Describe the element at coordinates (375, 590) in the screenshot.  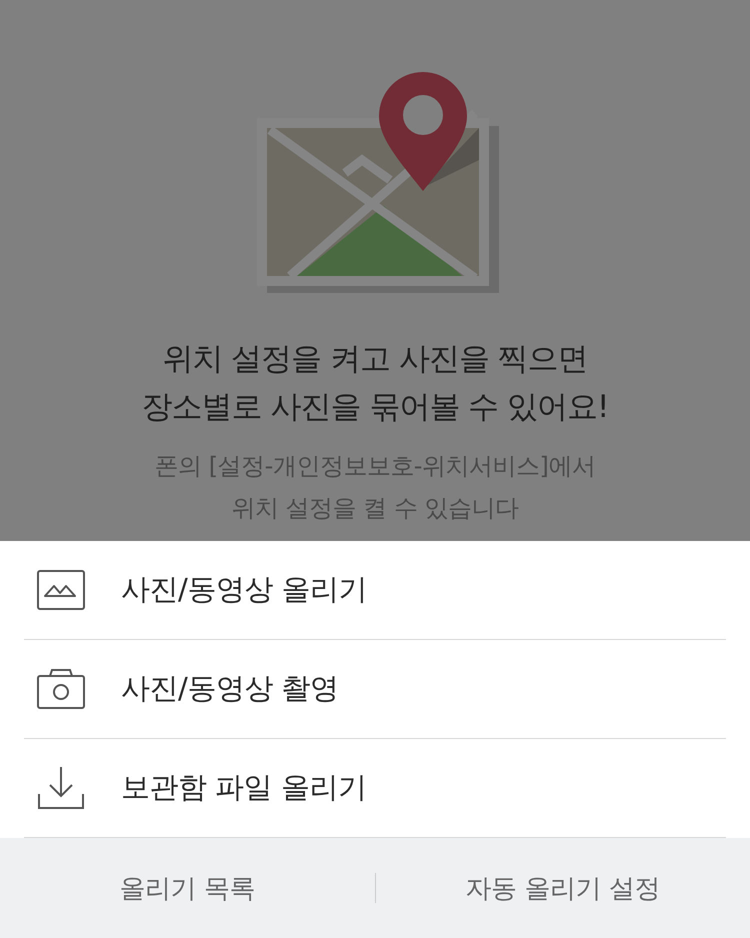
I see `menu-item: 사진/동영상 올리기` at that location.